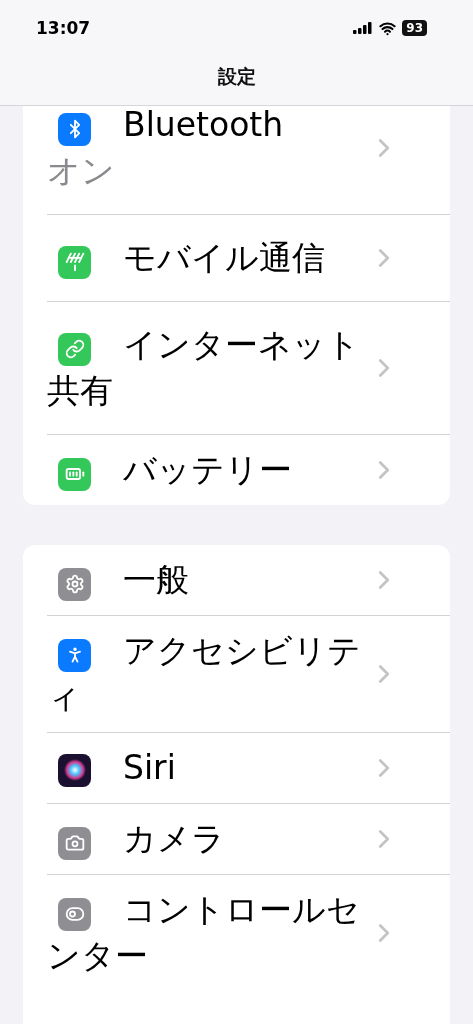 The width and height of the screenshot is (473, 1024). I want to click on settings-row: モバイル通信, so click(236, 258).